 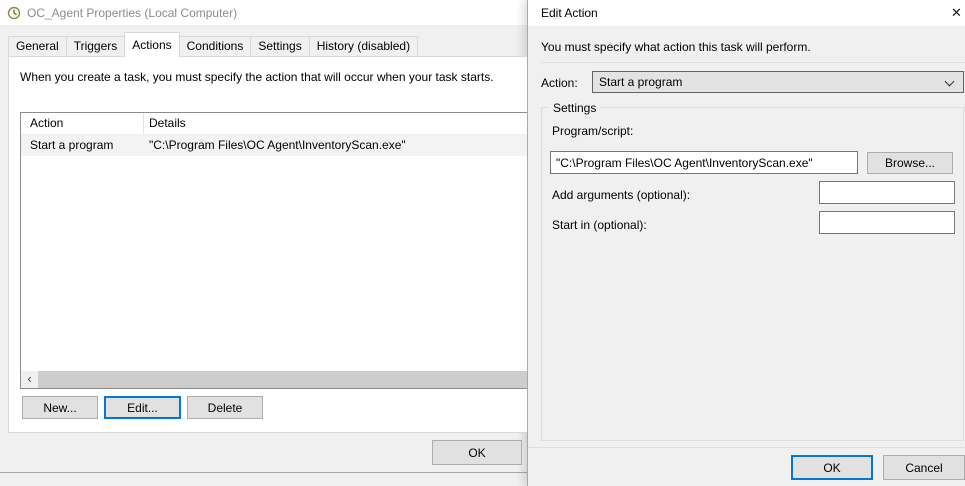 What do you see at coordinates (280, 46) in the screenshot?
I see `tab-settings: Settings` at bounding box center [280, 46].